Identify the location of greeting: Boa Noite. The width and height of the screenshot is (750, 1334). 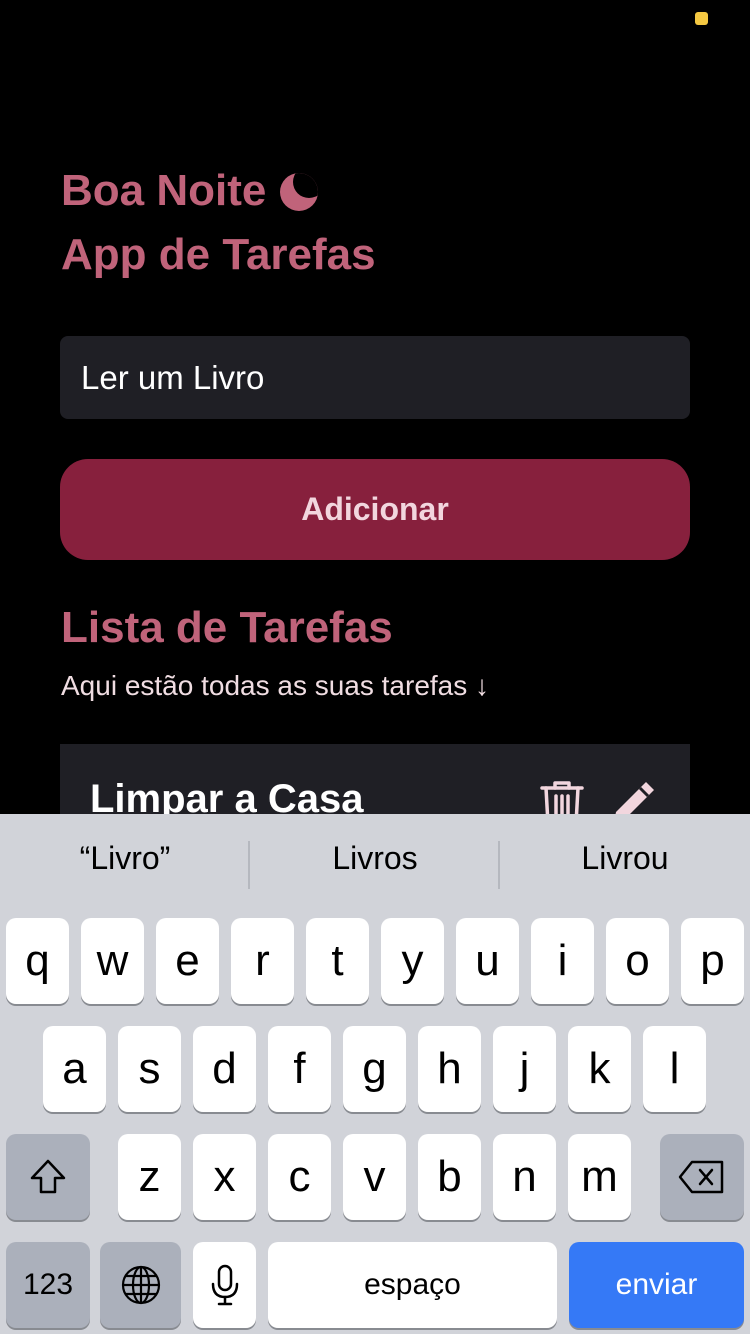
(190, 191).